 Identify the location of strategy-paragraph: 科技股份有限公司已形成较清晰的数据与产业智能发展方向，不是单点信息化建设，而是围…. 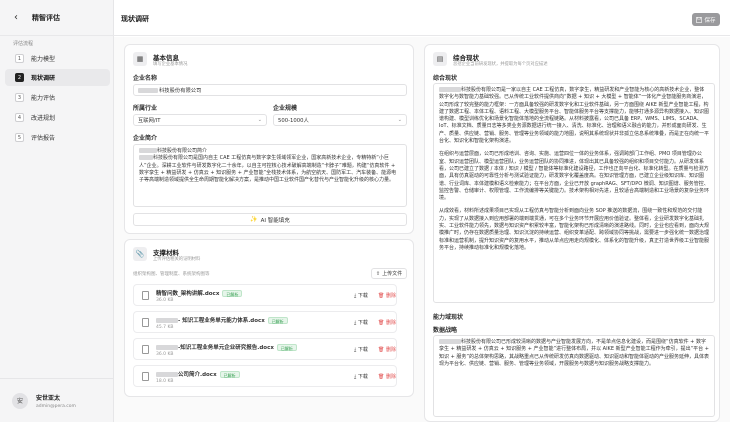
(574, 353).